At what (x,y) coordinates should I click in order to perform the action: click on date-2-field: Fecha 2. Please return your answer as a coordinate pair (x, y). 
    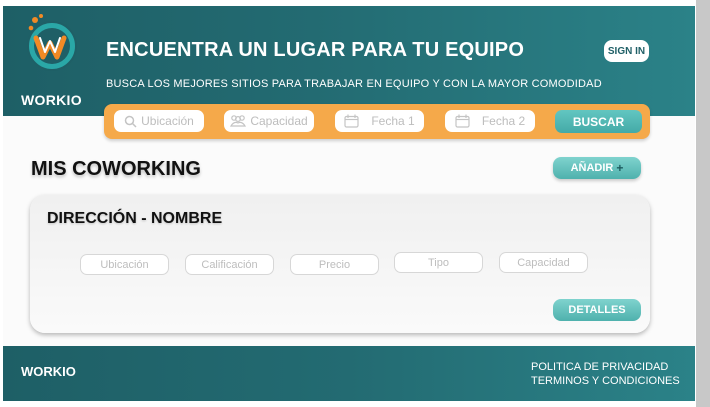
    Looking at the image, I should click on (490, 121).